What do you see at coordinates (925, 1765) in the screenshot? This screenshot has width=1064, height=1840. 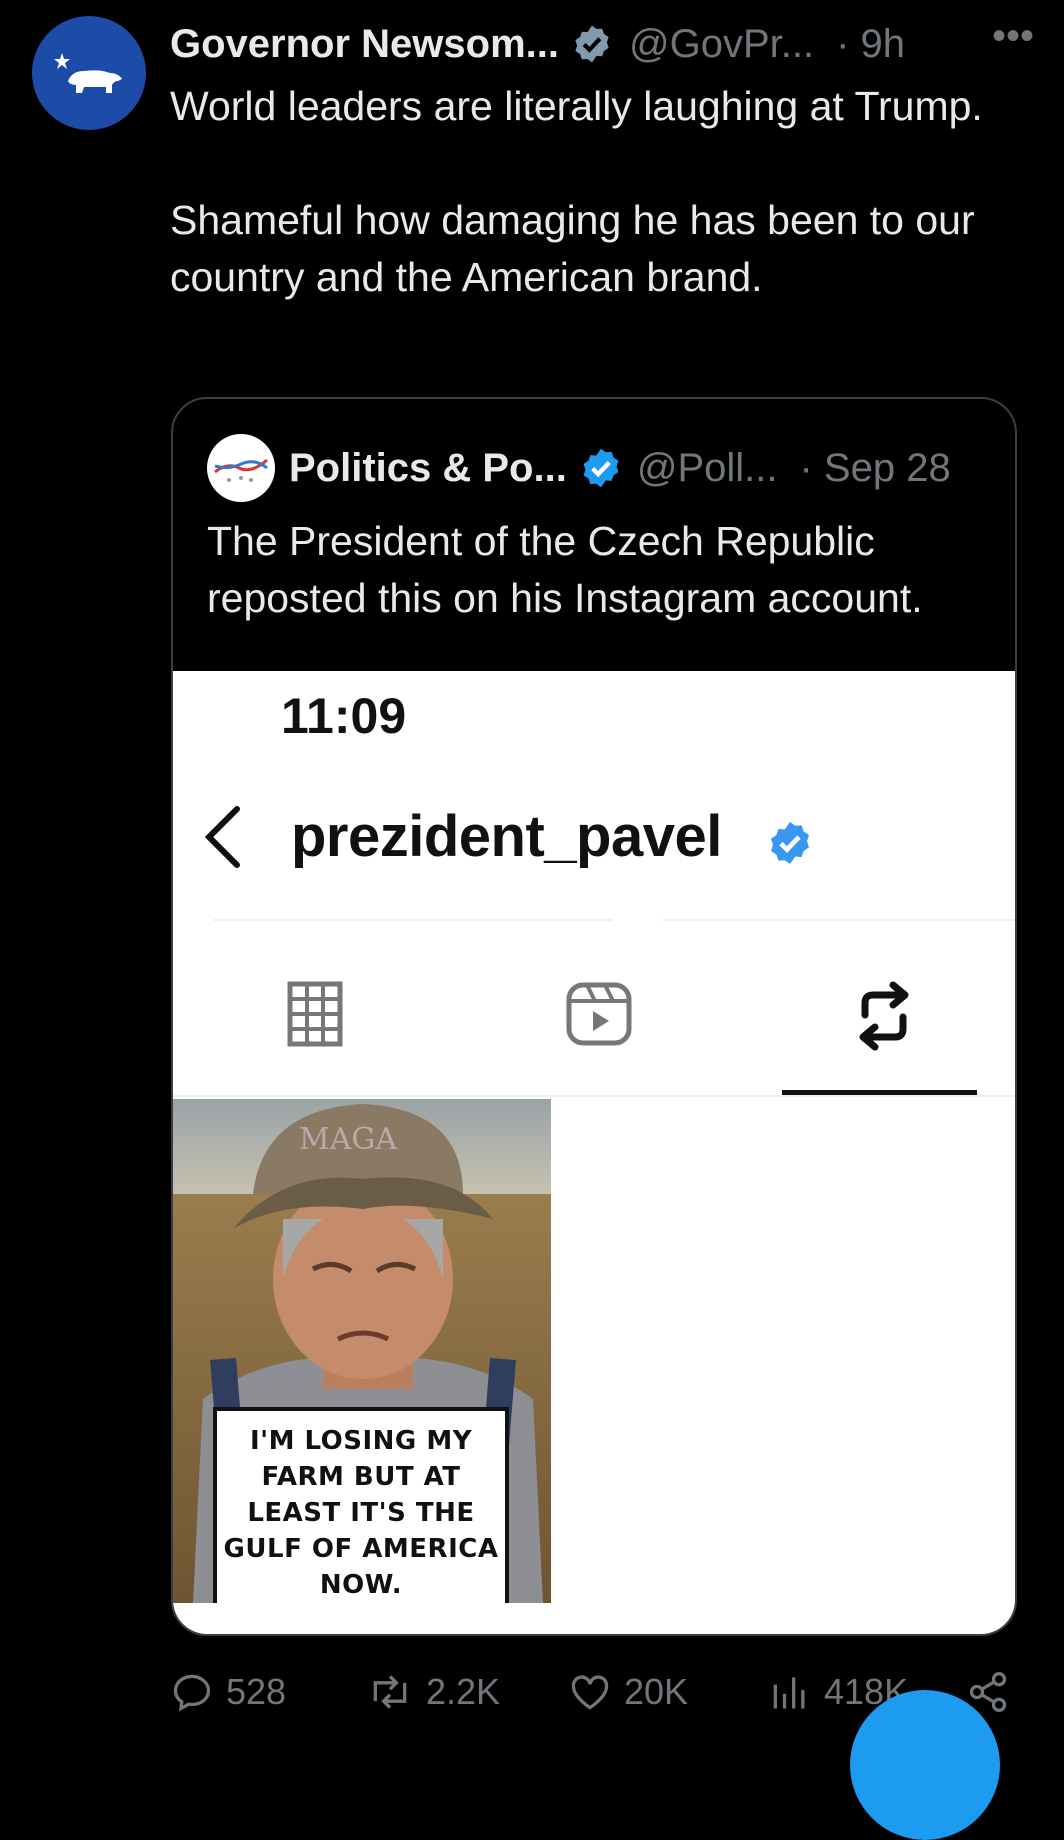 I see `compose-fab-button` at bounding box center [925, 1765].